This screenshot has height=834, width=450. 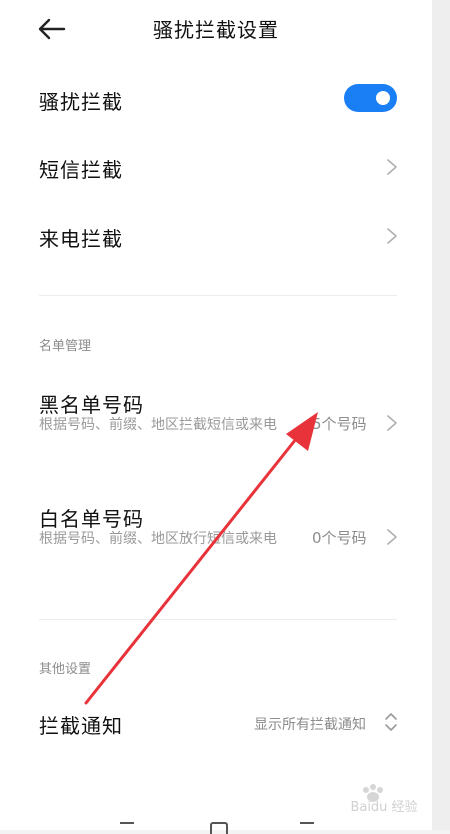 I want to click on back-nav-icon, so click(x=307, y=828).